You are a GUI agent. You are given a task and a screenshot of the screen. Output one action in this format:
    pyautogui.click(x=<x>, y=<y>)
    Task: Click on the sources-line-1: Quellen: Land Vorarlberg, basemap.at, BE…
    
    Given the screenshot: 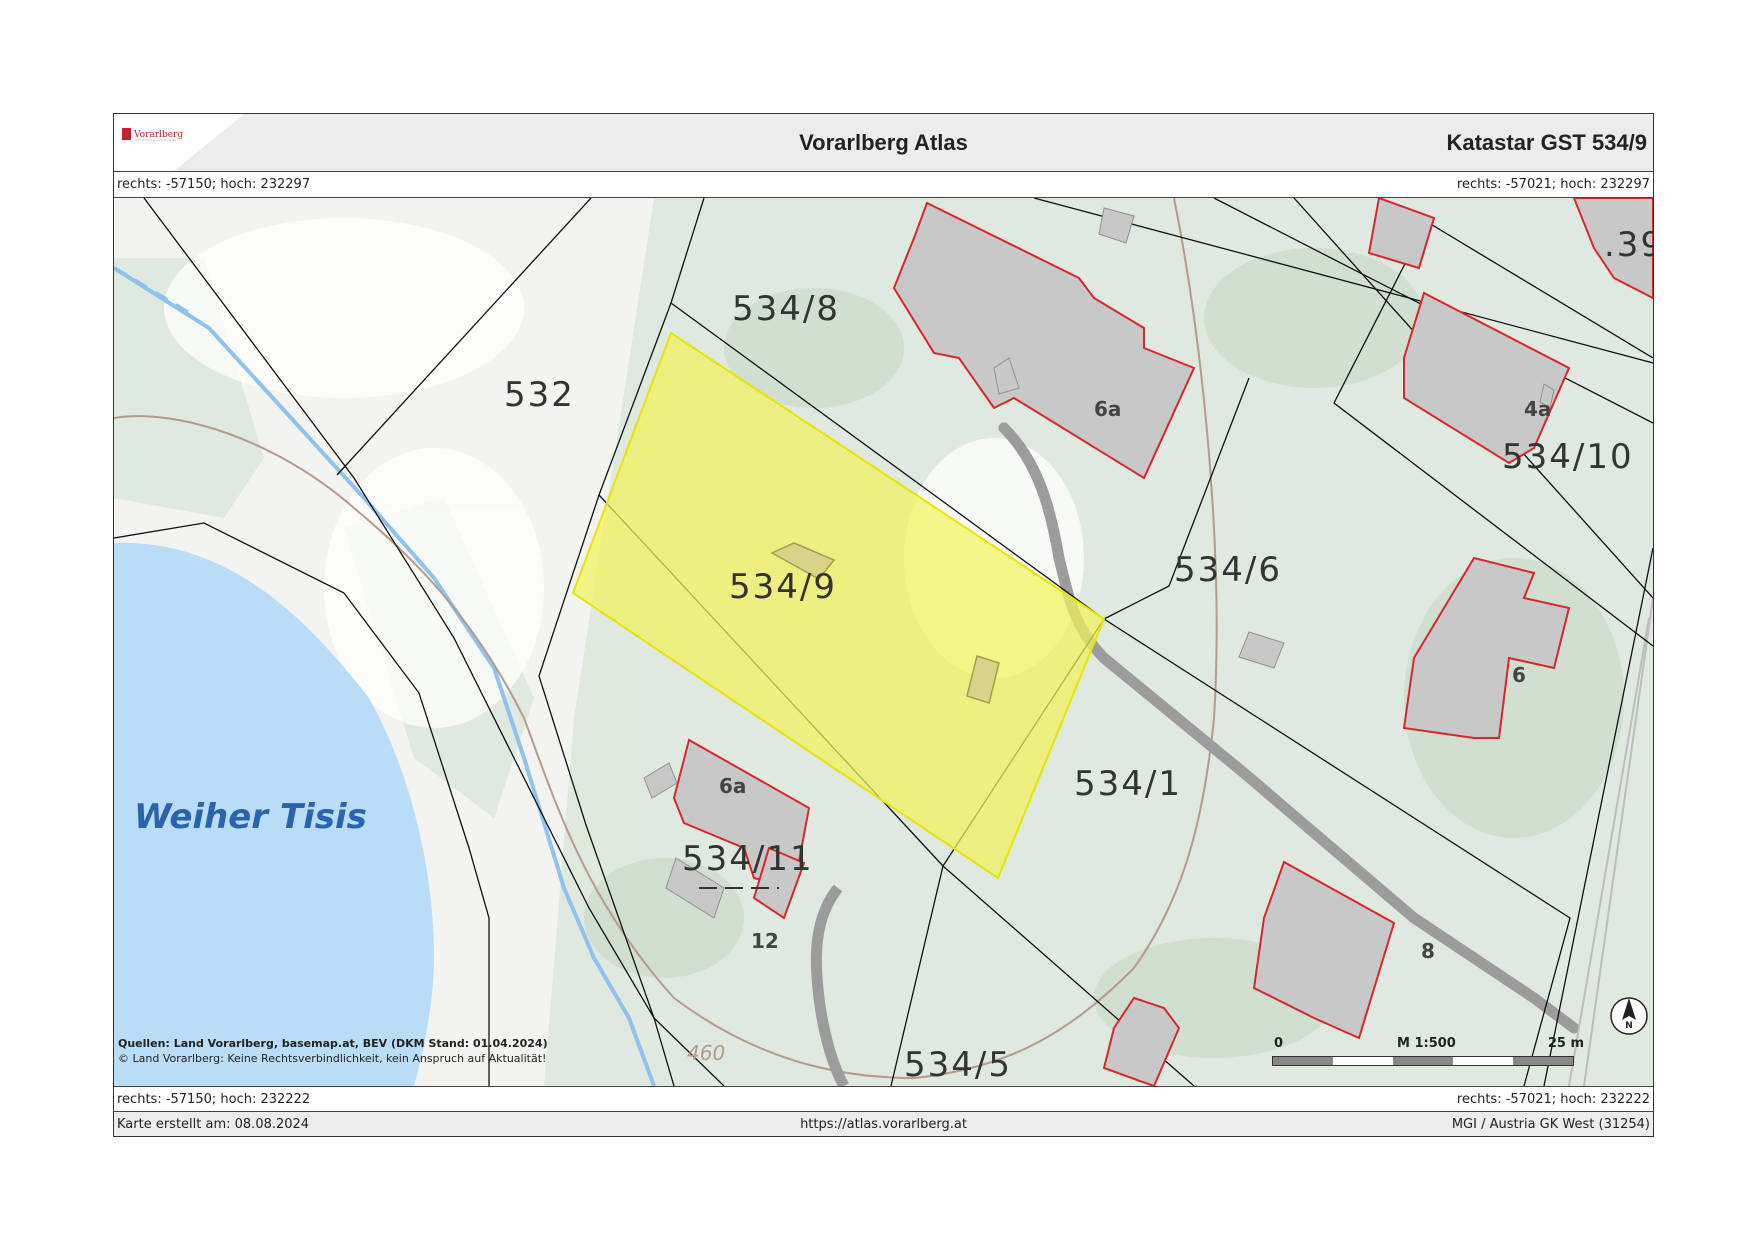 What is the action you would take?
    pyautogui.click(x=333, y=1043)
    